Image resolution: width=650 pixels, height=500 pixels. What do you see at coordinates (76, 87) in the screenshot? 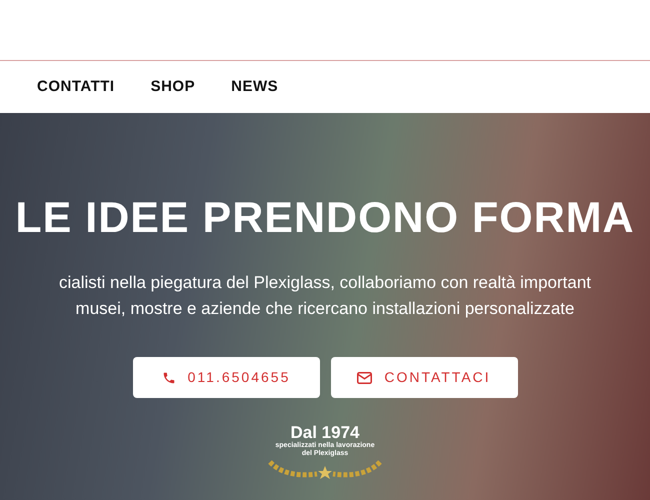
I see `nav-link: CONTATTI` at bounding box center [76, 87].